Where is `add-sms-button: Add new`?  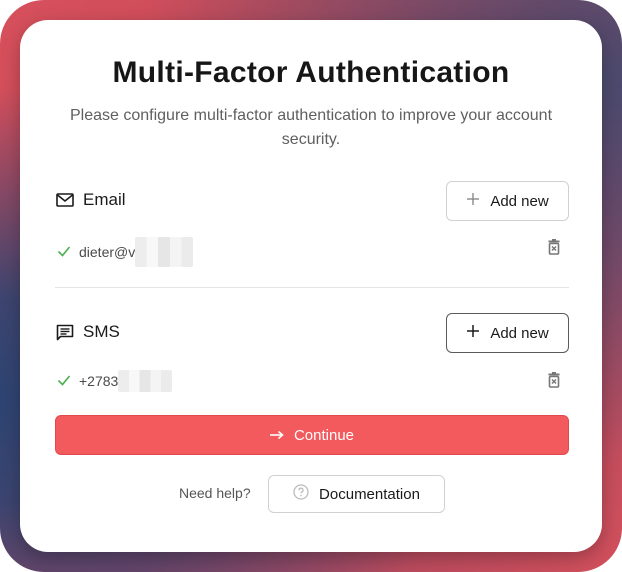
add-sms-button: Add new is located at coordinates (507, 333).